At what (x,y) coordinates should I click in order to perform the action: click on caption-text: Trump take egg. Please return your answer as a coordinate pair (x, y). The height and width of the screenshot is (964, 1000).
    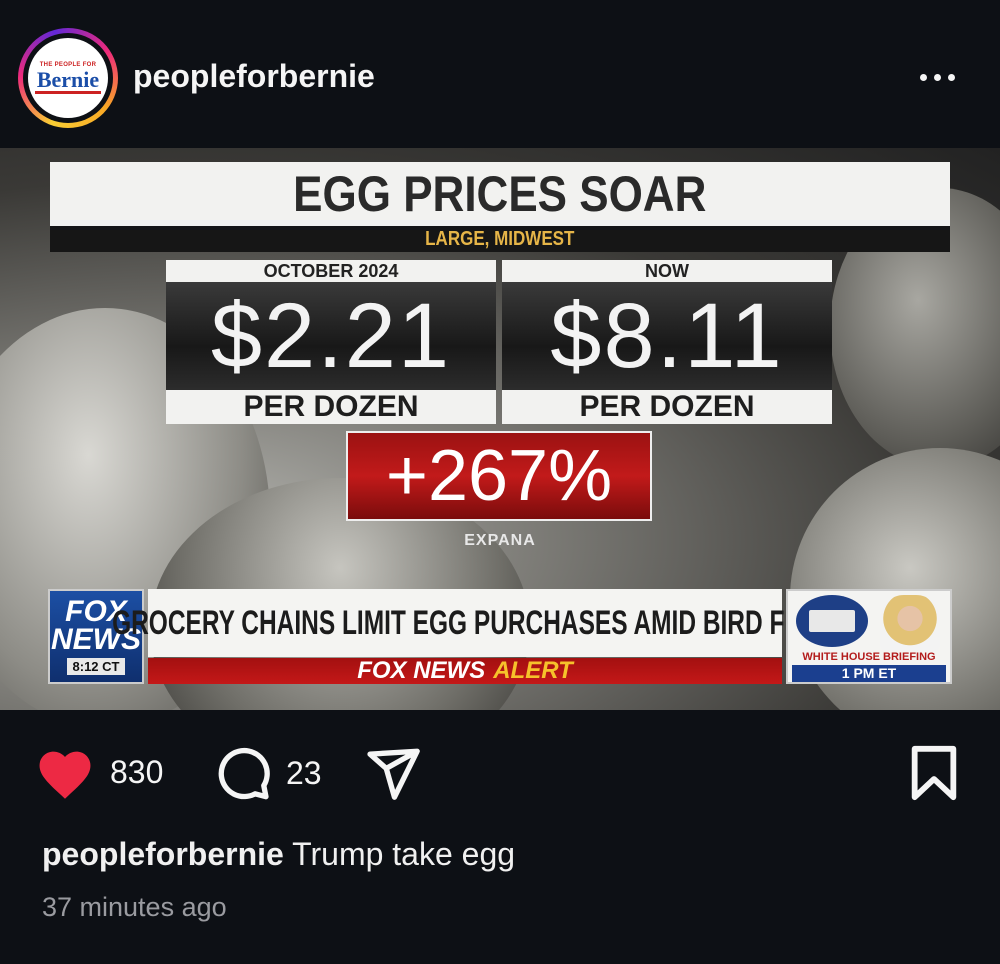
    Looking at the image, I should click on (404, 854).